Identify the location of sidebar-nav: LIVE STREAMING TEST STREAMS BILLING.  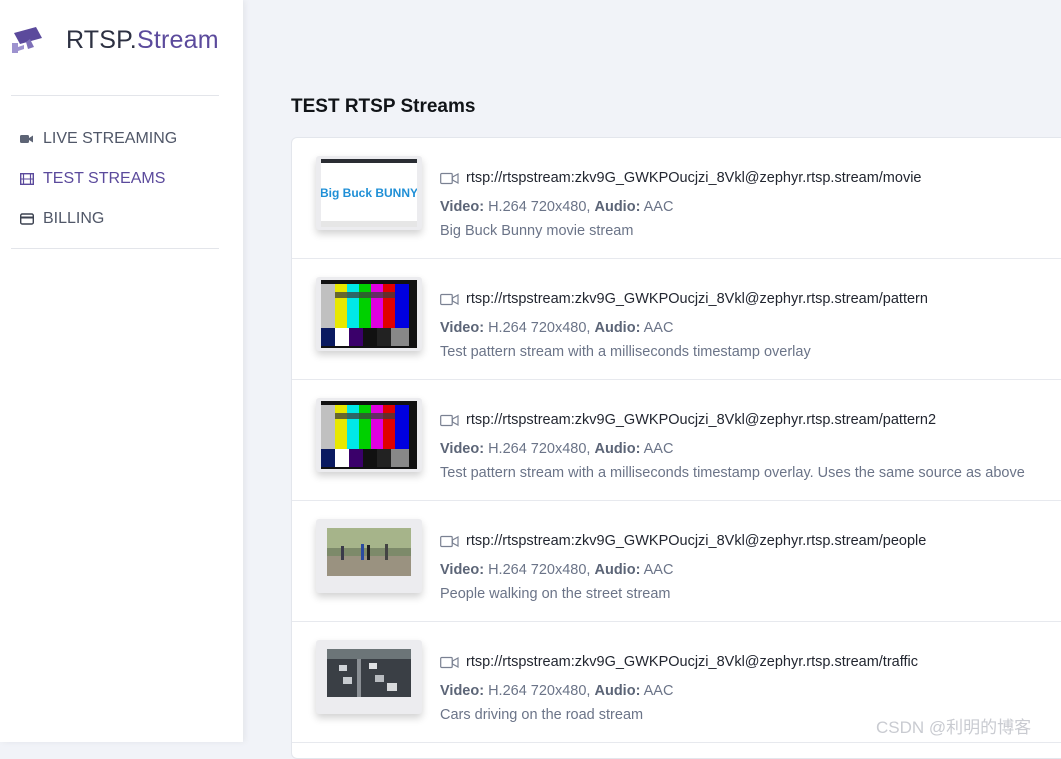
(125, 179).